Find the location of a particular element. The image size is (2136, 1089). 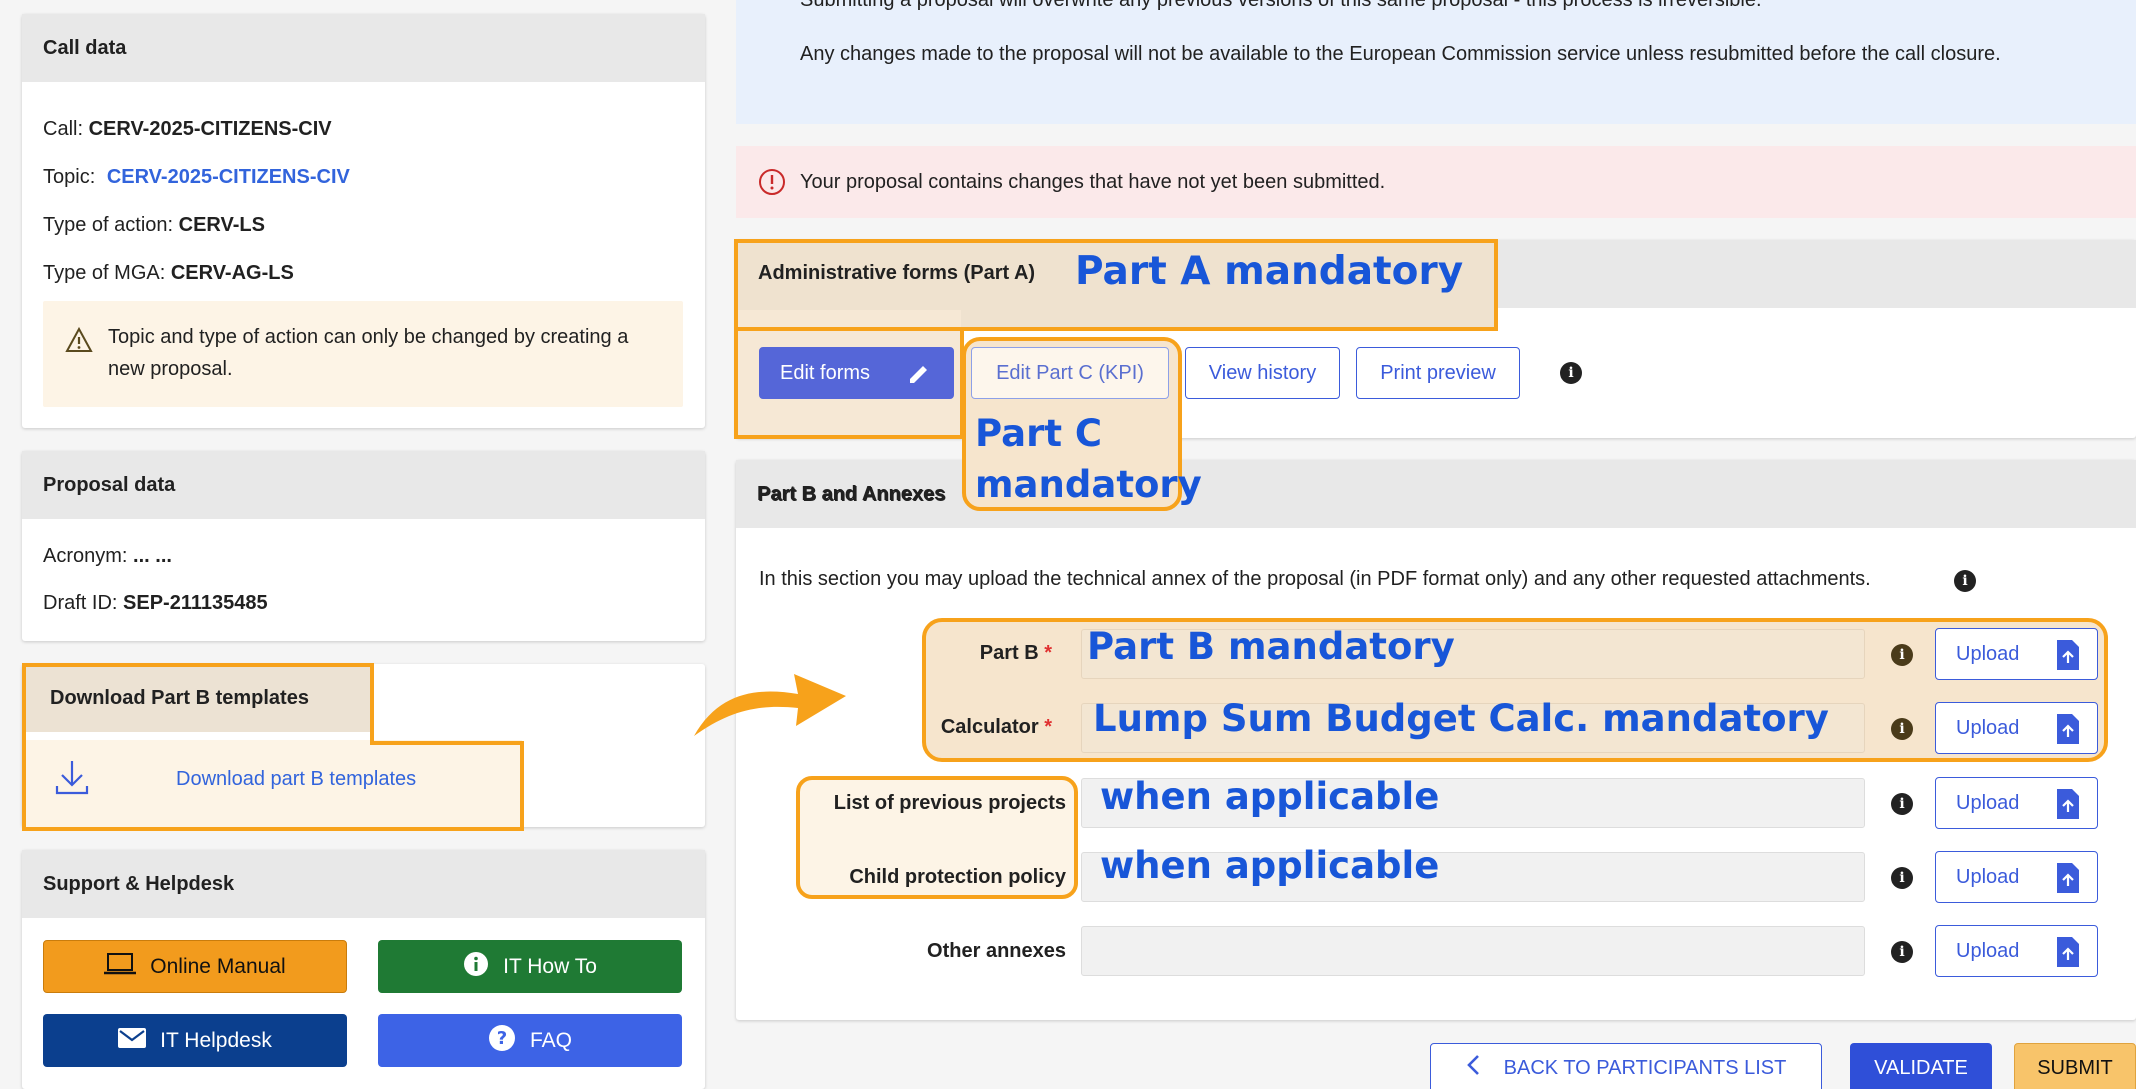

draft-id-row: Draft ID: SEP-211135485 is located at coordinates (155, 603).